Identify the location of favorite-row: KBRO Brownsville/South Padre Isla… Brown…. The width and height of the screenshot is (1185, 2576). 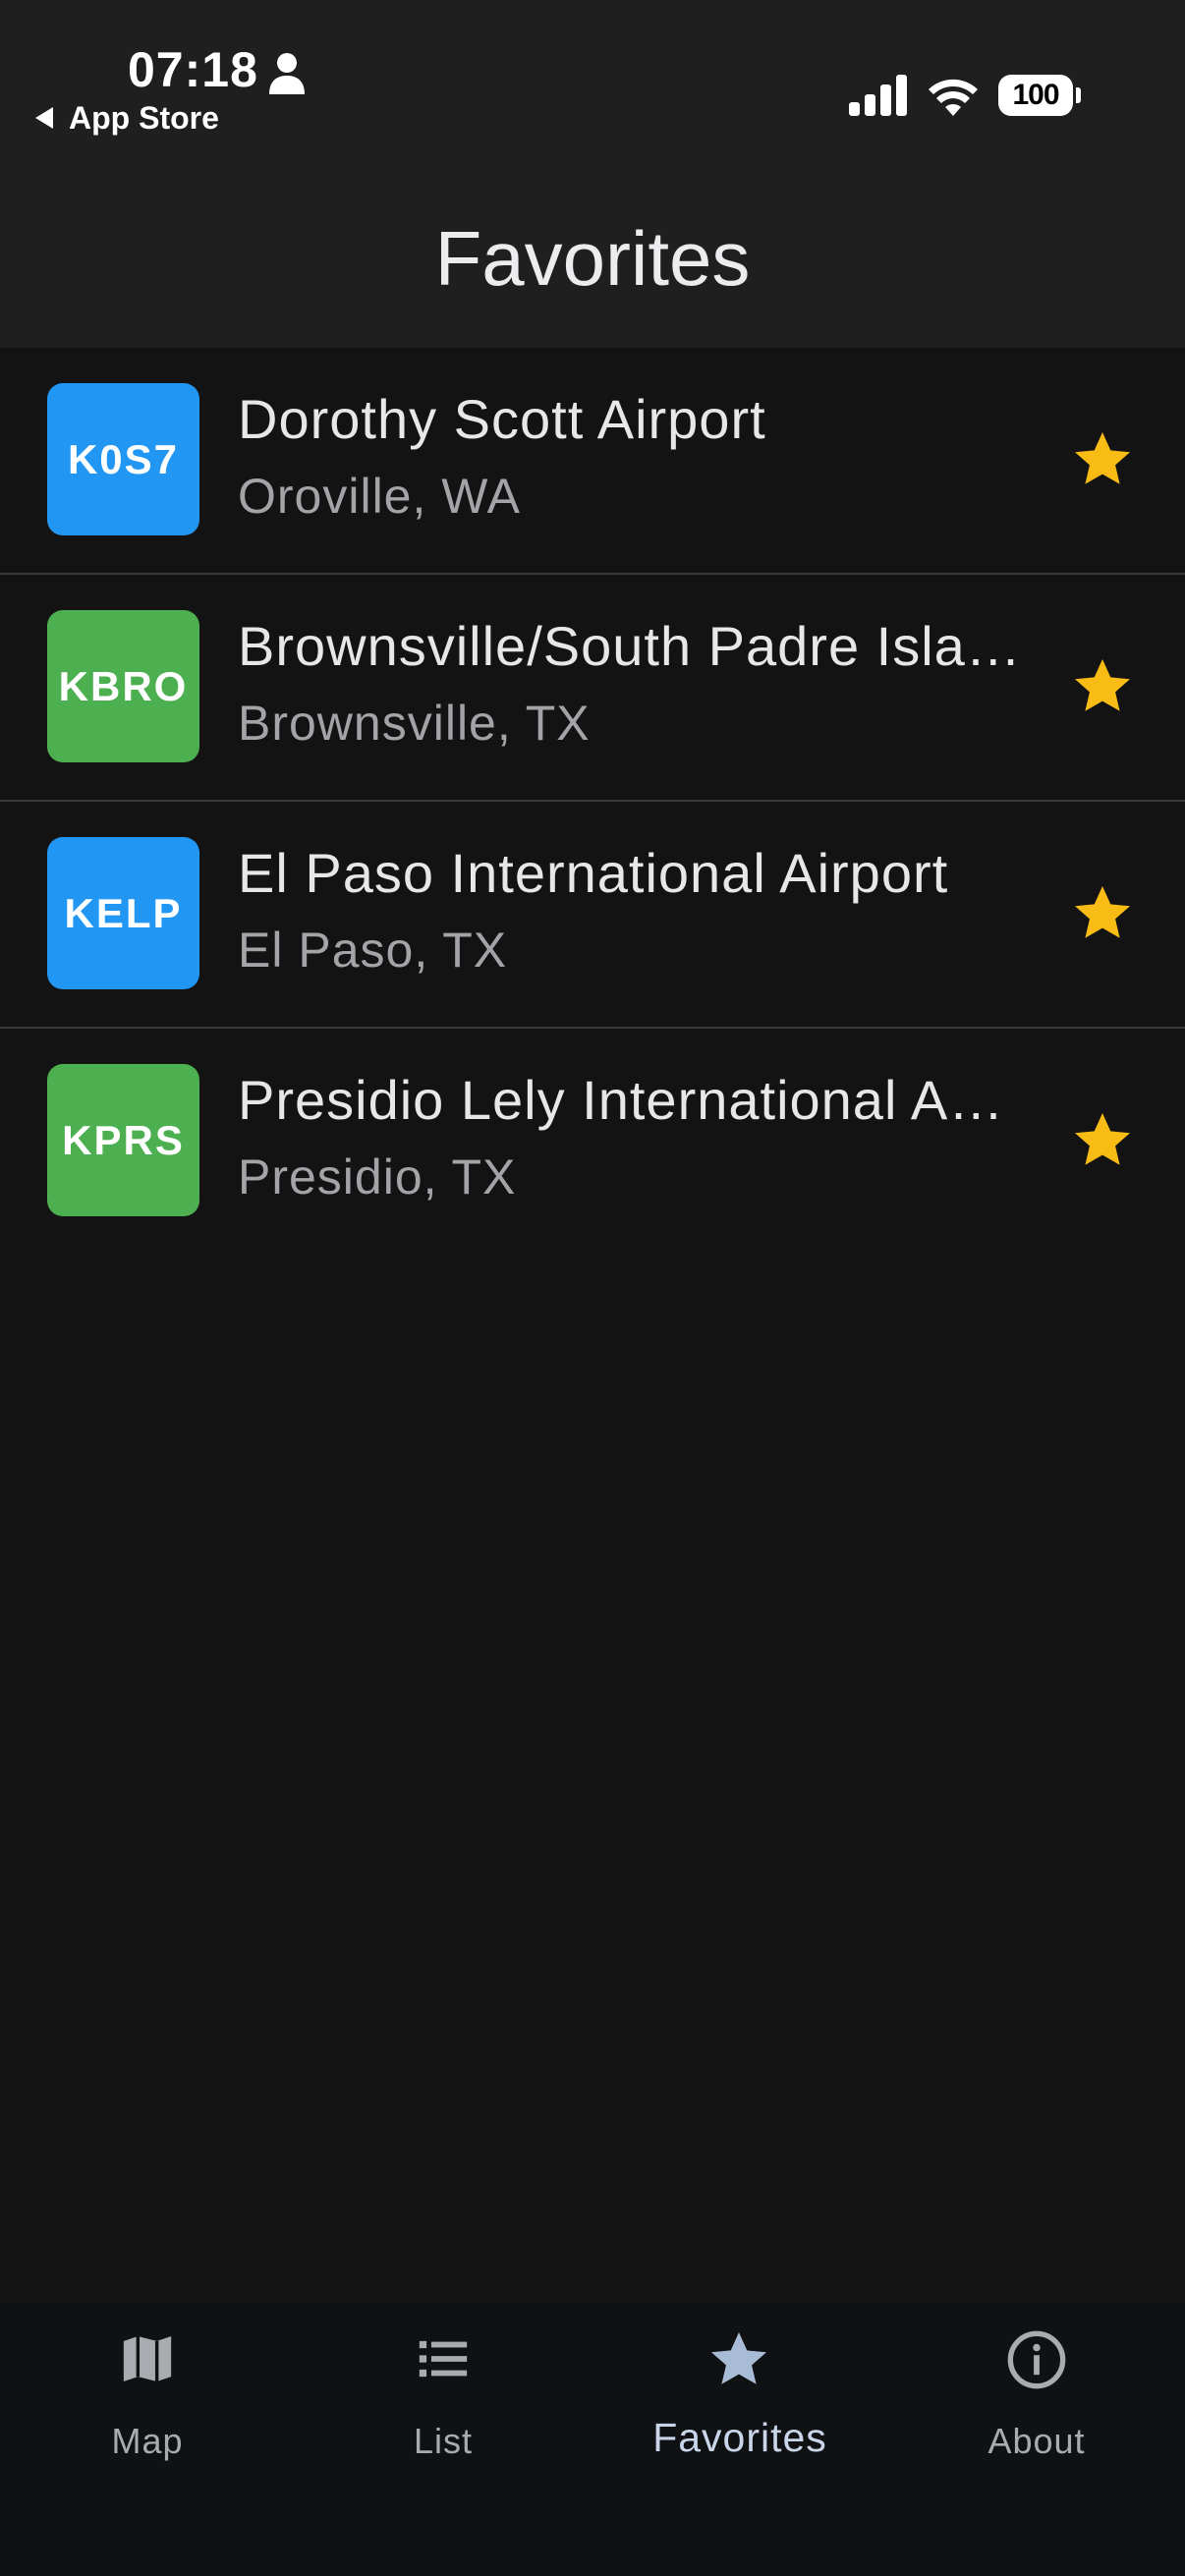
(592, 688).